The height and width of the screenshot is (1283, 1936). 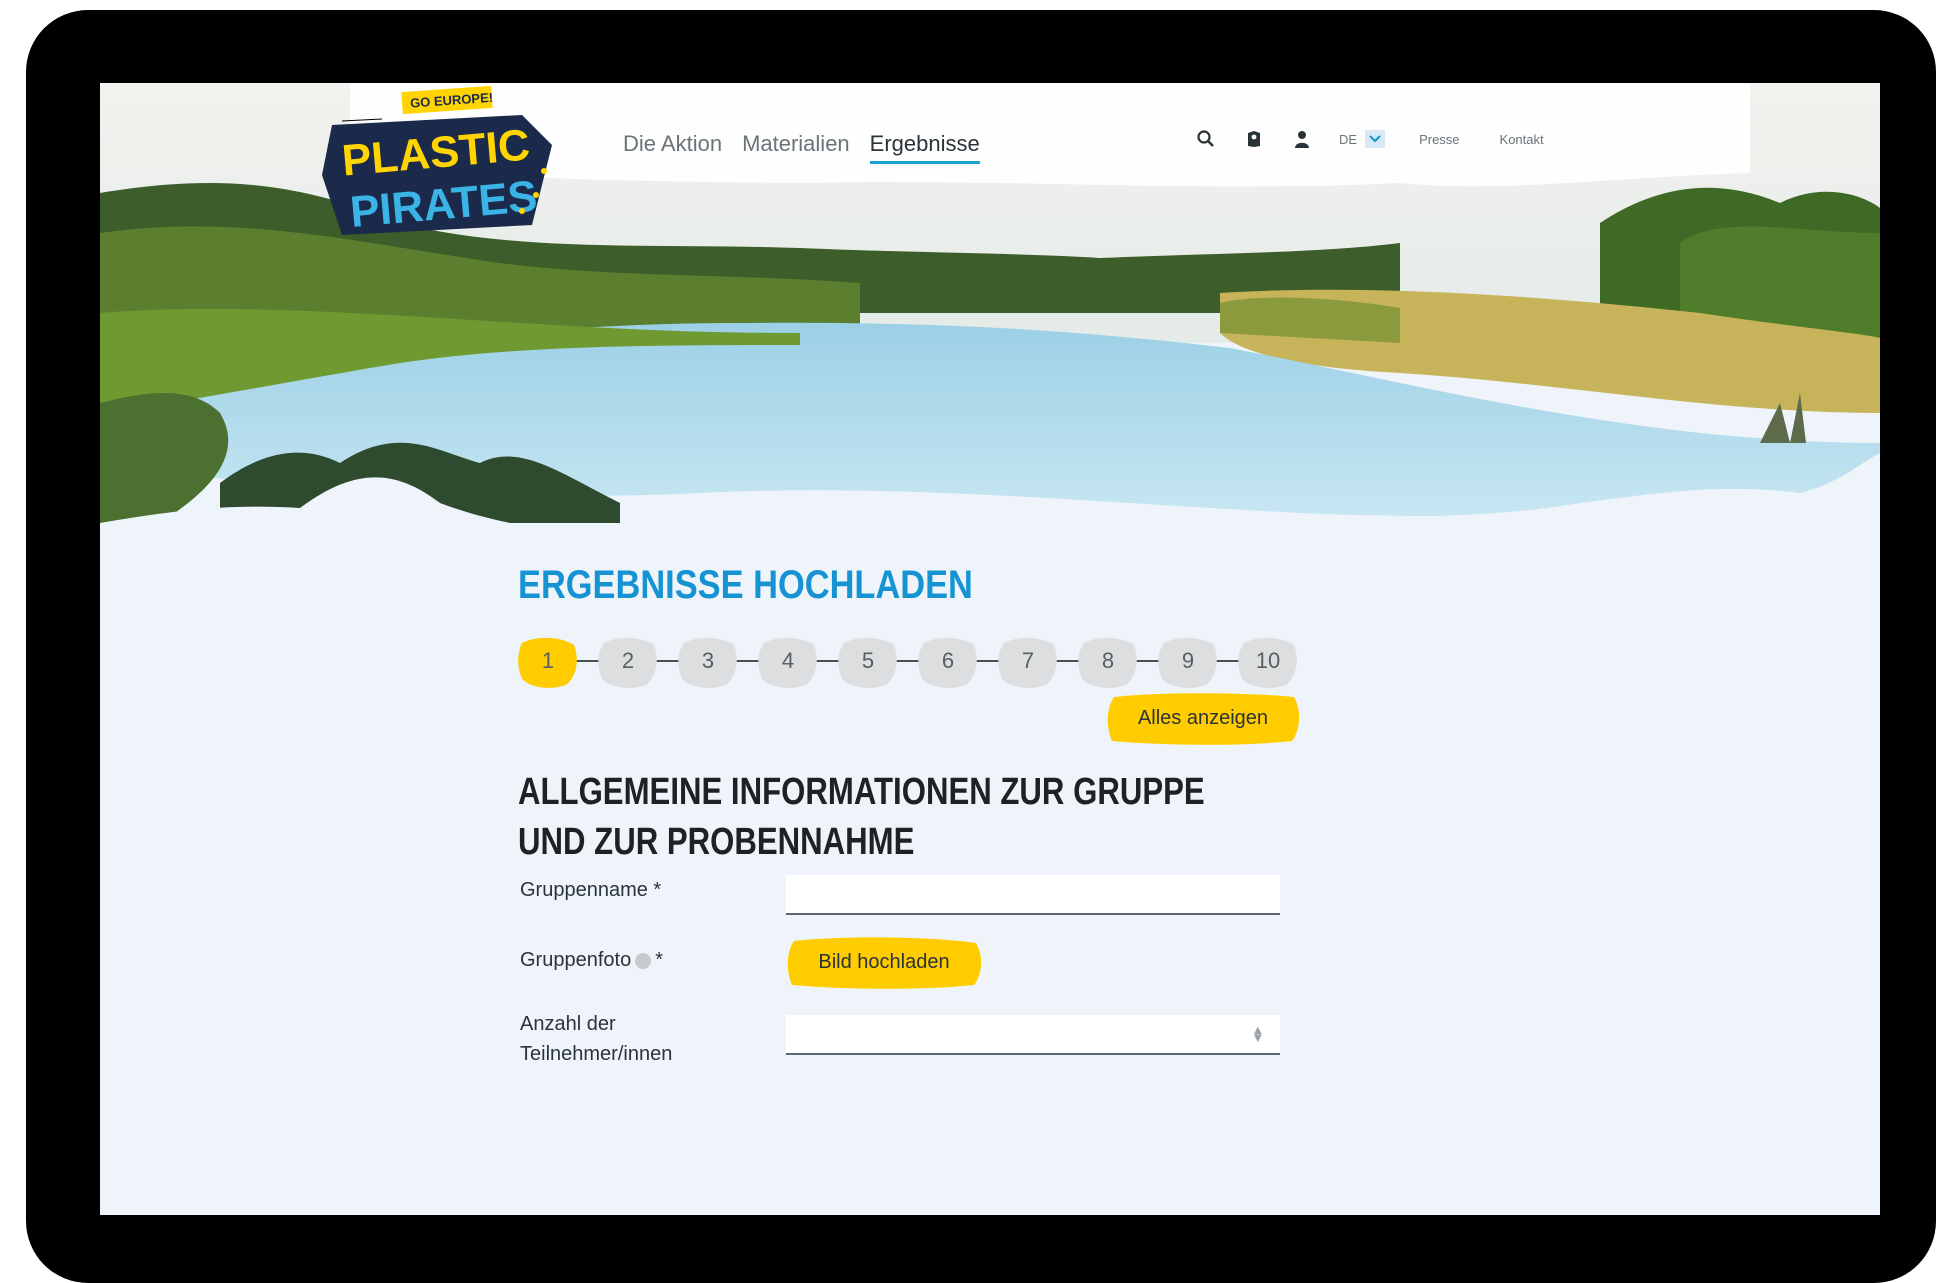 What do you see at coordinates (1302, 139) in the screenshot?
I see `user-icon` at bounding box center [1302, 139].